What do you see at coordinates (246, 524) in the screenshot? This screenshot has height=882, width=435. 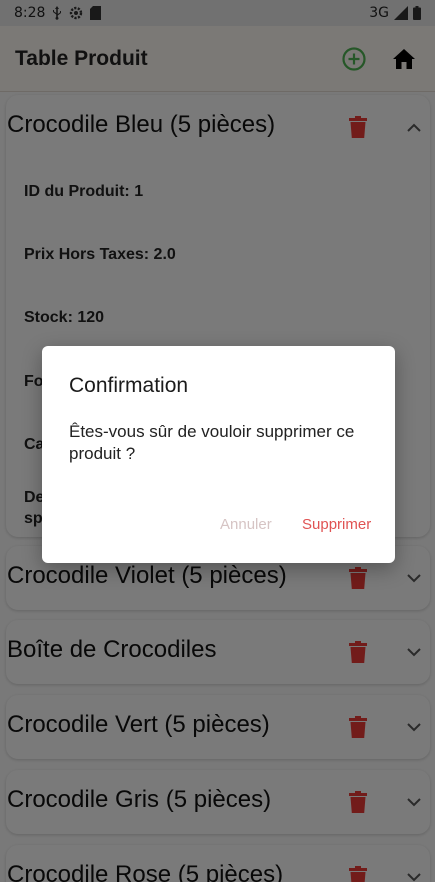 I see `cancel-button: Annuler` at bounding box center [246, 524].